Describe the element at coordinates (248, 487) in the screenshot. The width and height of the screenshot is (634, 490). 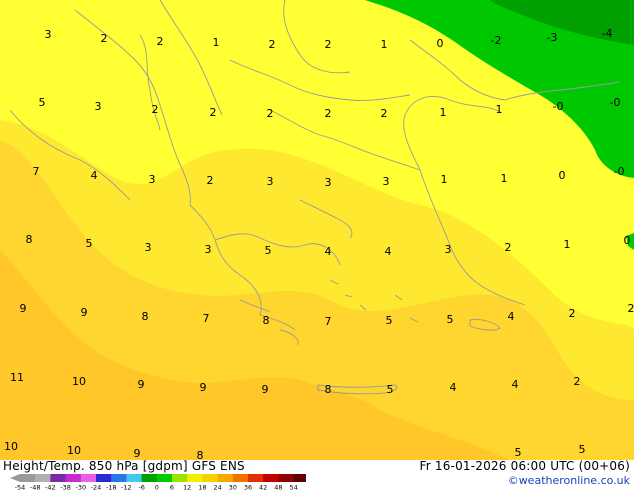
I see `scale-label: 36` at that location.